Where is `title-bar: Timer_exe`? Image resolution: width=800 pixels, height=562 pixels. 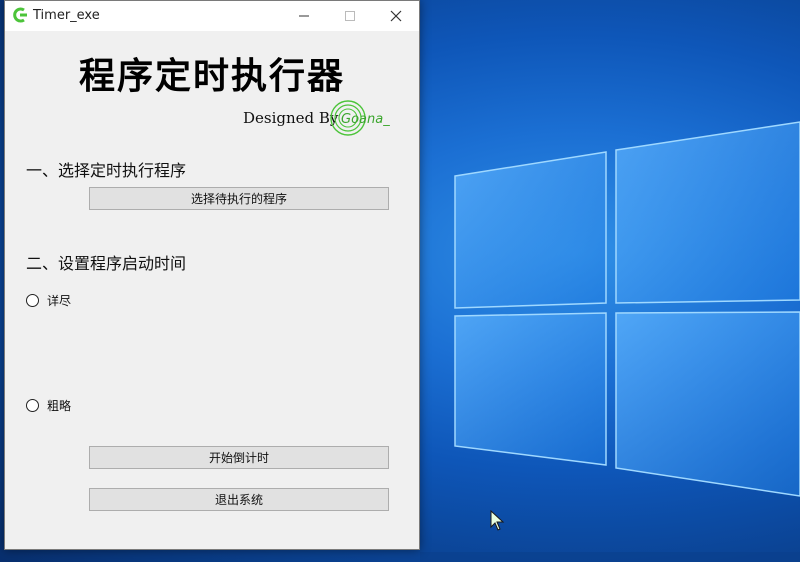 title-bar: Timer_exe is located at coordinates (212, 16).